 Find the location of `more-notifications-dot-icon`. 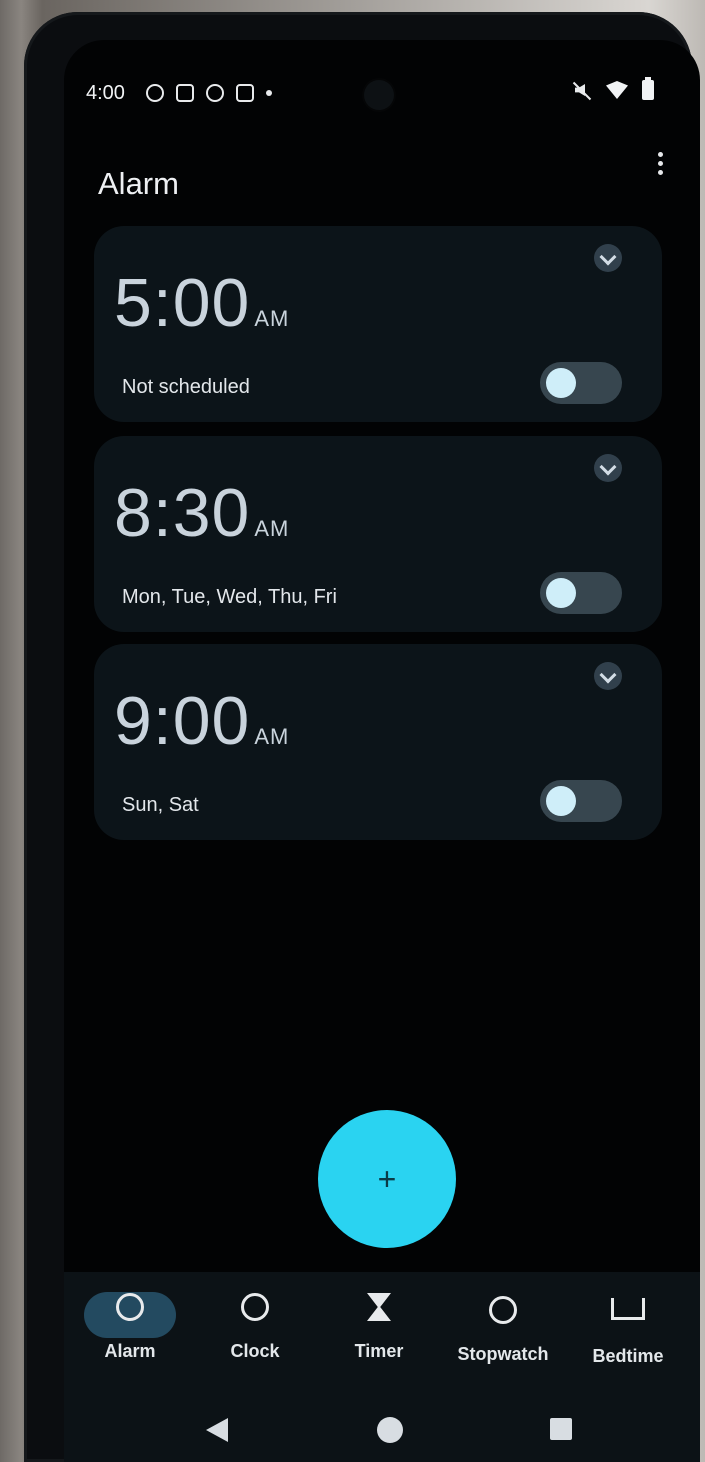

more-notifications-dot-icon is located at coordinates (269, 93).